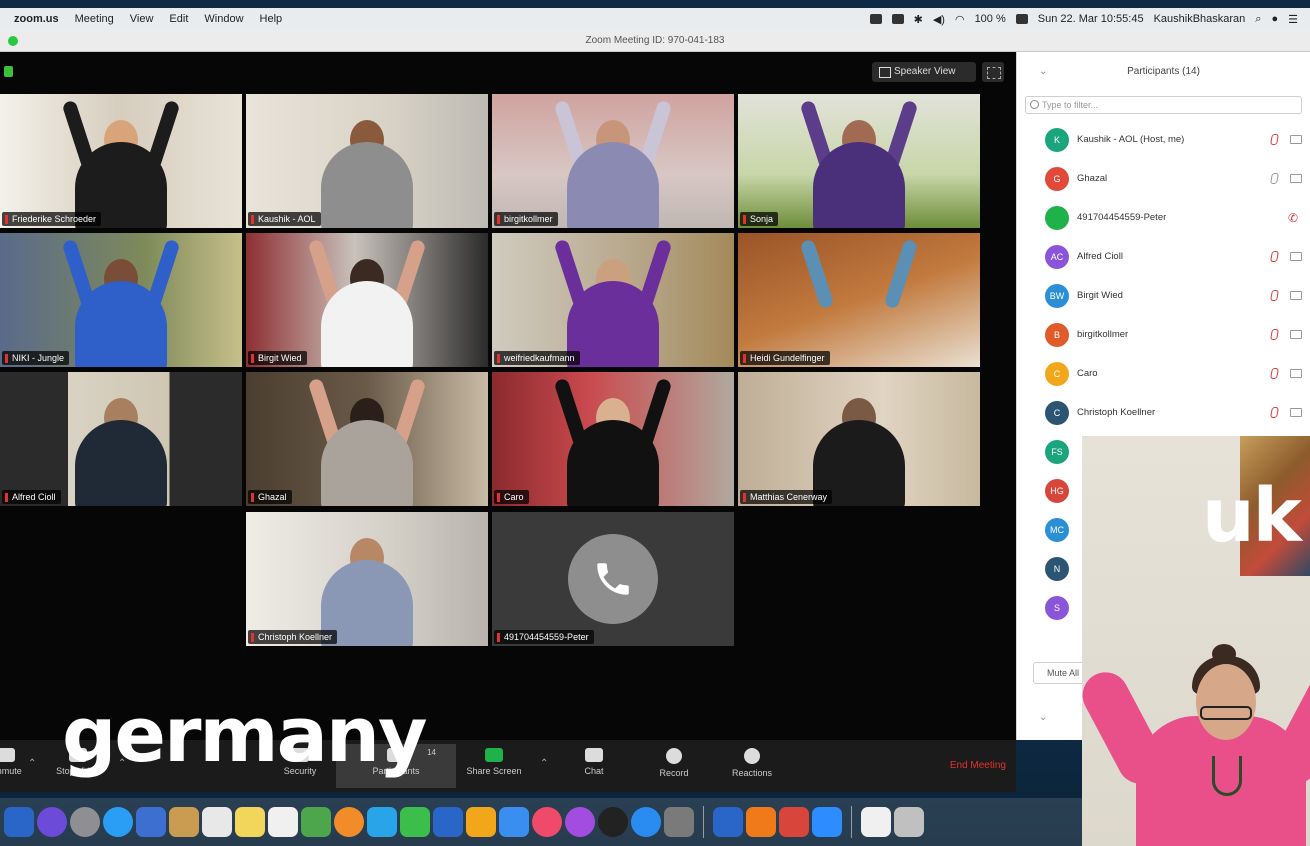  What do you see at coordinates (613, 579) in the screenshot?
I see `video-tile-phone: 491704454559-Peter` at bounding box center [613, 579].